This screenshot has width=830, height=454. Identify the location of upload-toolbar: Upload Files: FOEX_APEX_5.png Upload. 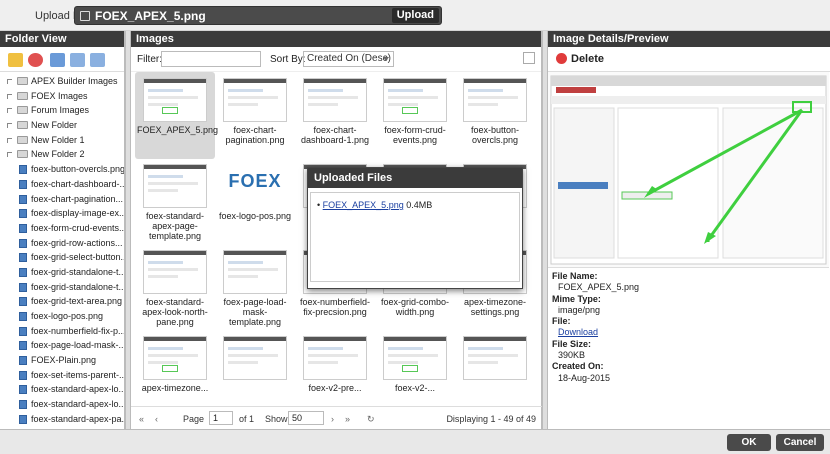
(415, 15).